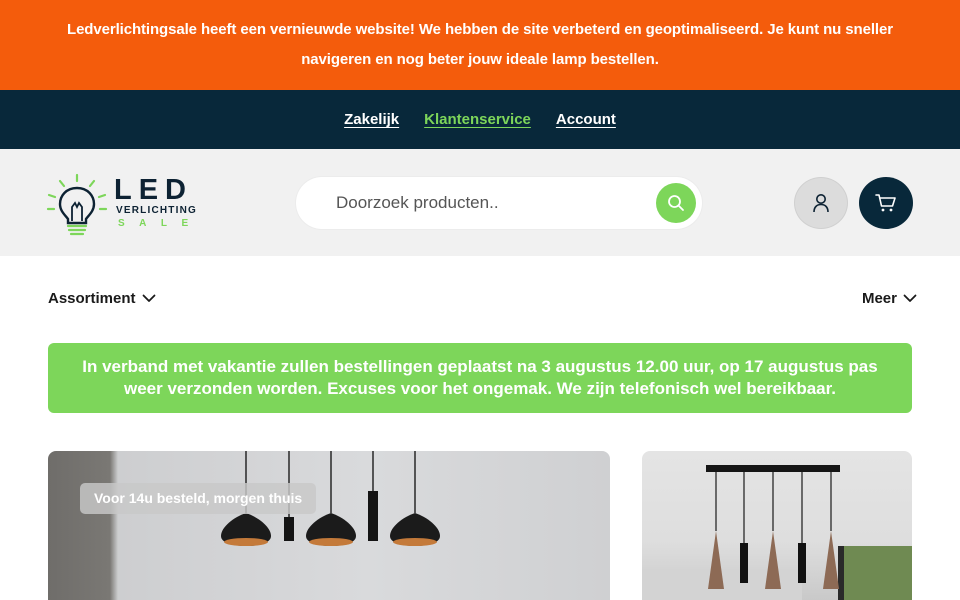 The width and height of the screenshot is (960, 600). Describe the element at coordinates (160, 223) in the screenshot. I see `logo-sale: SALE` at that location.